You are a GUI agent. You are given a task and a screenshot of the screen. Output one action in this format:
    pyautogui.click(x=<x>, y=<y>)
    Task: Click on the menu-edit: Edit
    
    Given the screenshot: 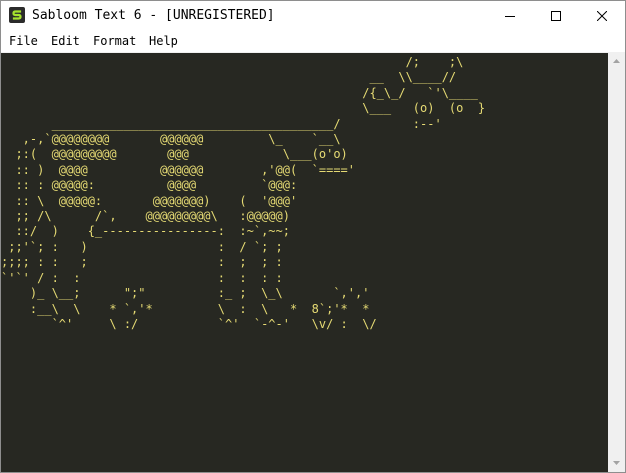 What is the action you would take?
    pyautogui.click(x=65, y=41)
    